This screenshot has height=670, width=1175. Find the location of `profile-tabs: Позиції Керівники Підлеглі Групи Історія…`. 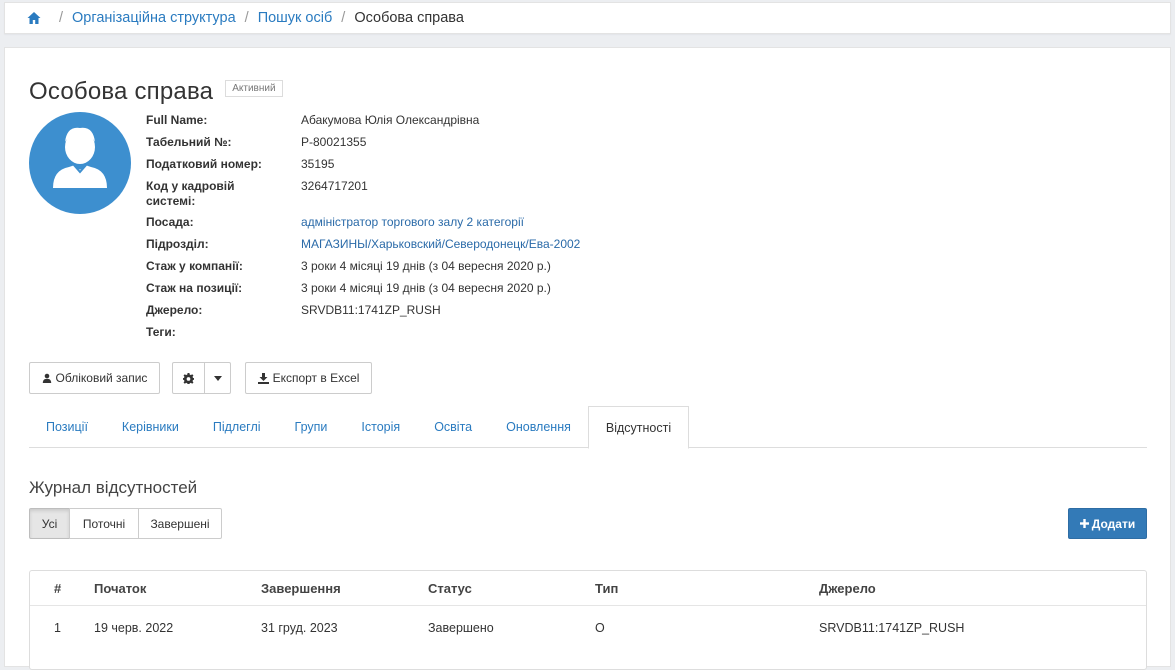

profile-tabs: Позиції Керівники Підлеглі Групи Історія… is located at coordinates (588, 427).